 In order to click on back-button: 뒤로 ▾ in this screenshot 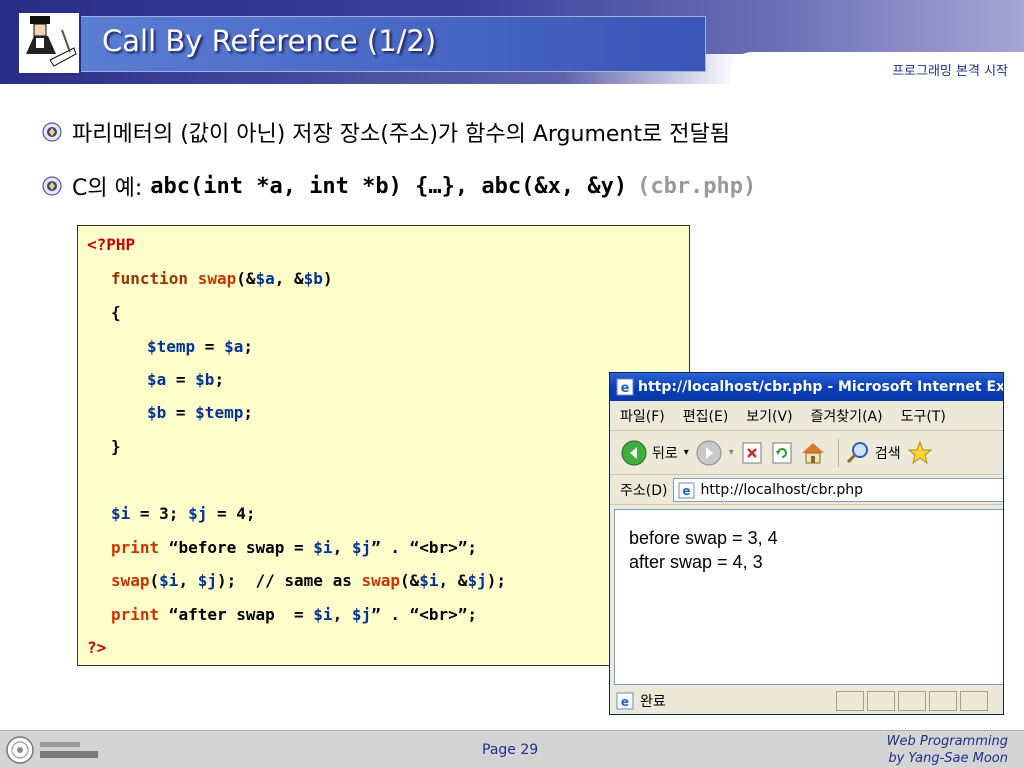, I will do `click(654, 453)`.